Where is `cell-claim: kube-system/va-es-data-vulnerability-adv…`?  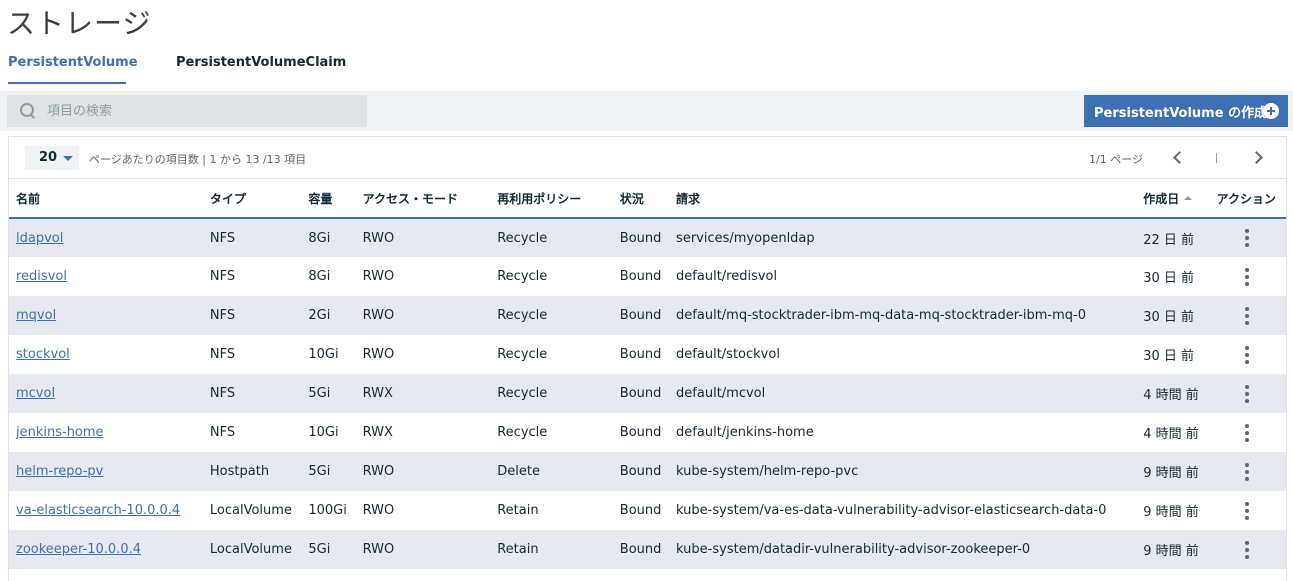
cell-claim: kube-system/va-es-data-vulnerability-adv… is located at coordinates (903, 510).